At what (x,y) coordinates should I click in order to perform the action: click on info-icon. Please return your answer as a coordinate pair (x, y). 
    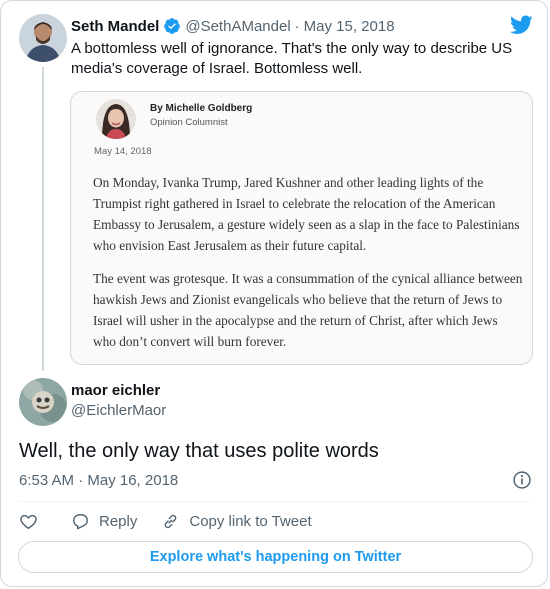
    Looking at the image, I should click on (522, 480).